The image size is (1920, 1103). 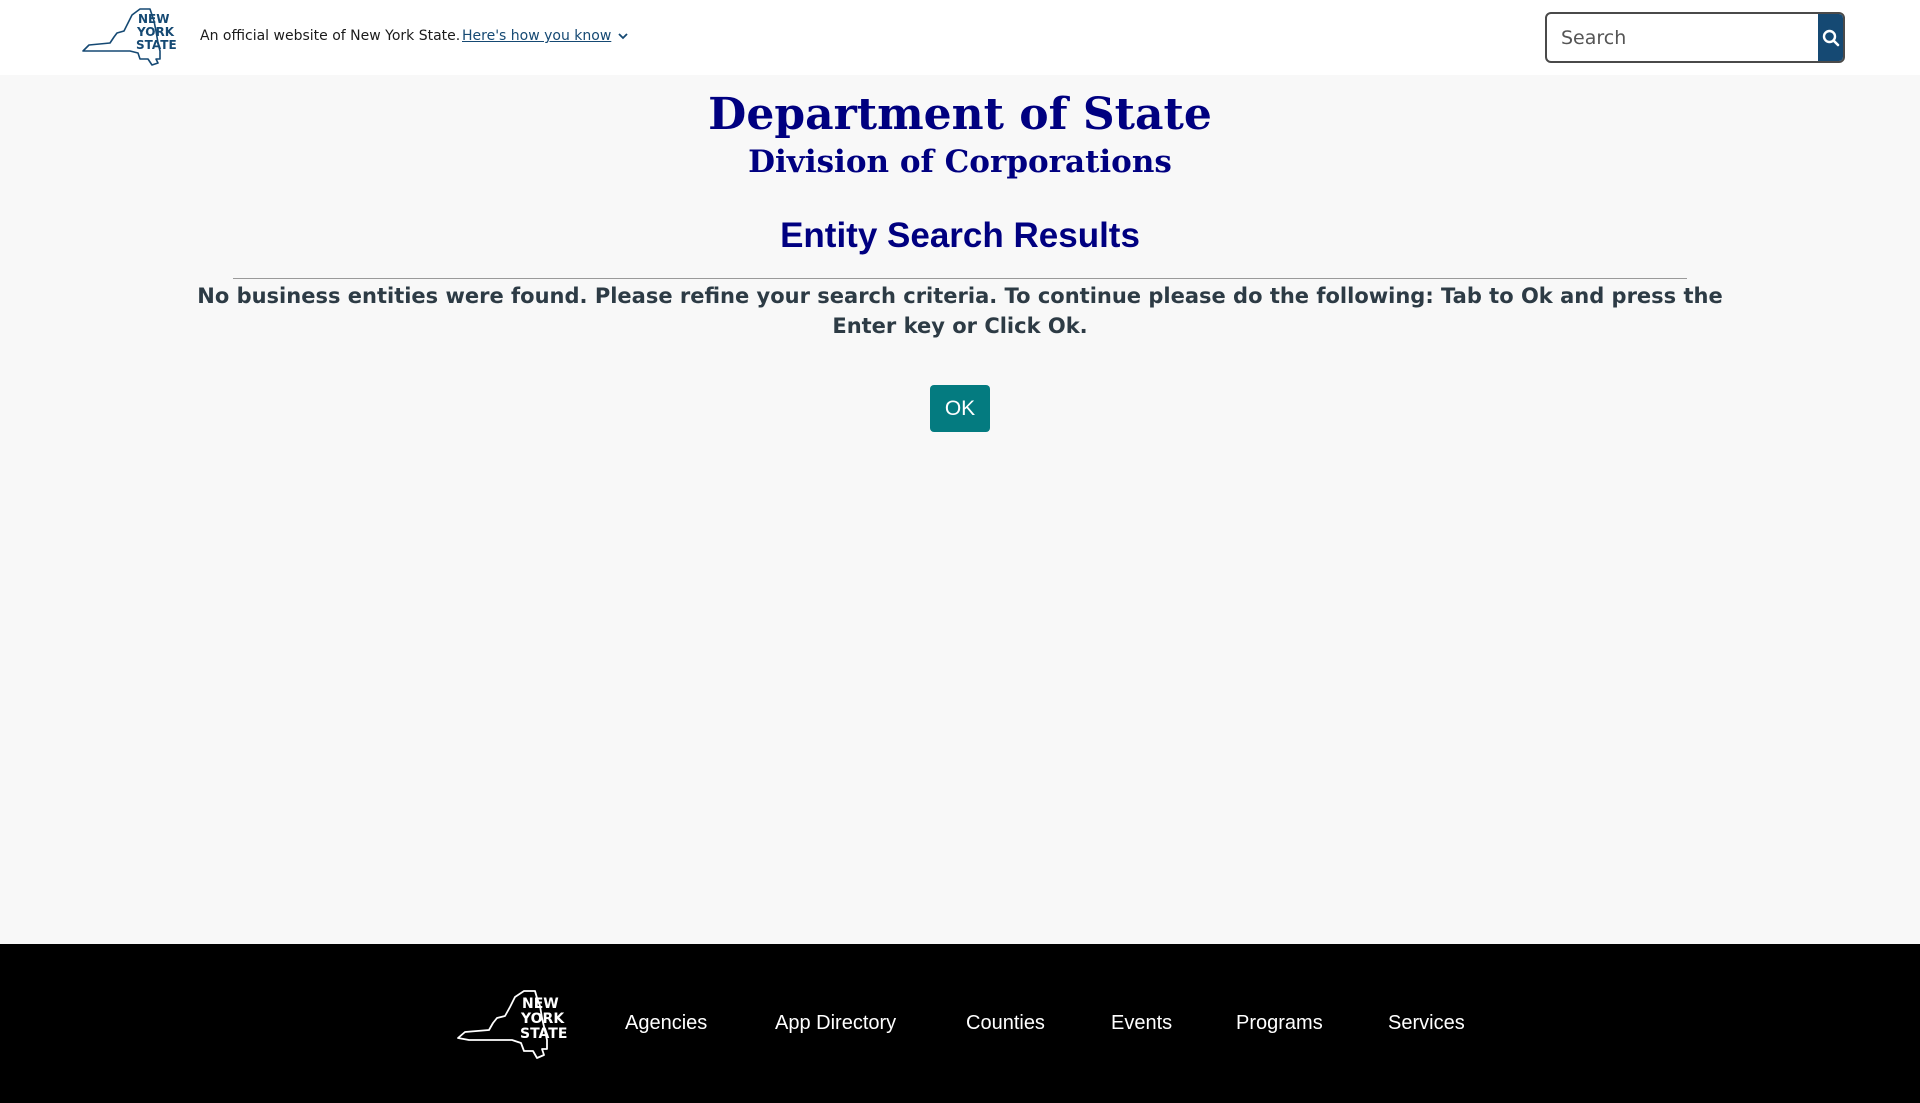 What do you see at coordinates (666, 1023) in the screenshot?
I see `footer-link-agencies: Agencies` at bounding box center [666, 1023].